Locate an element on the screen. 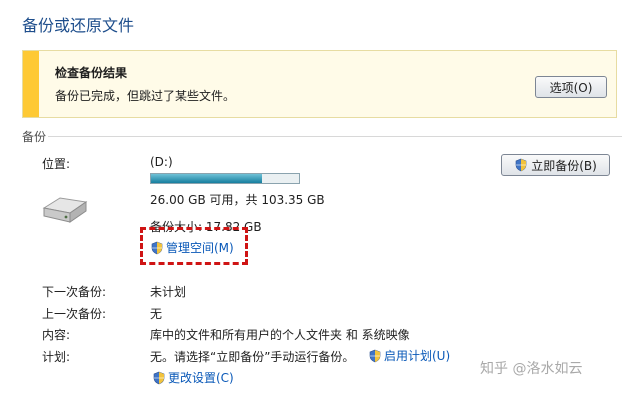  location-label: 位置: is located at coordinates (56, 164).